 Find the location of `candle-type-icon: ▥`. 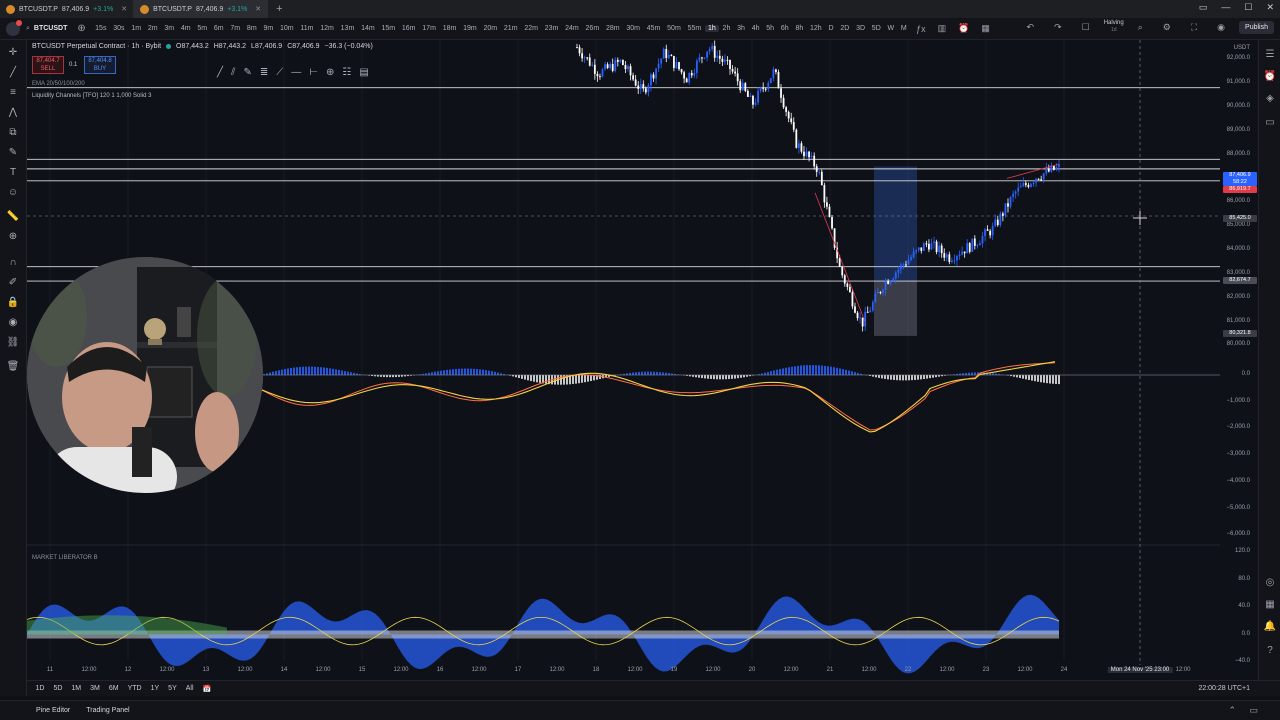

candle-type-icon: ▥ is located at coordinates (942, 28).